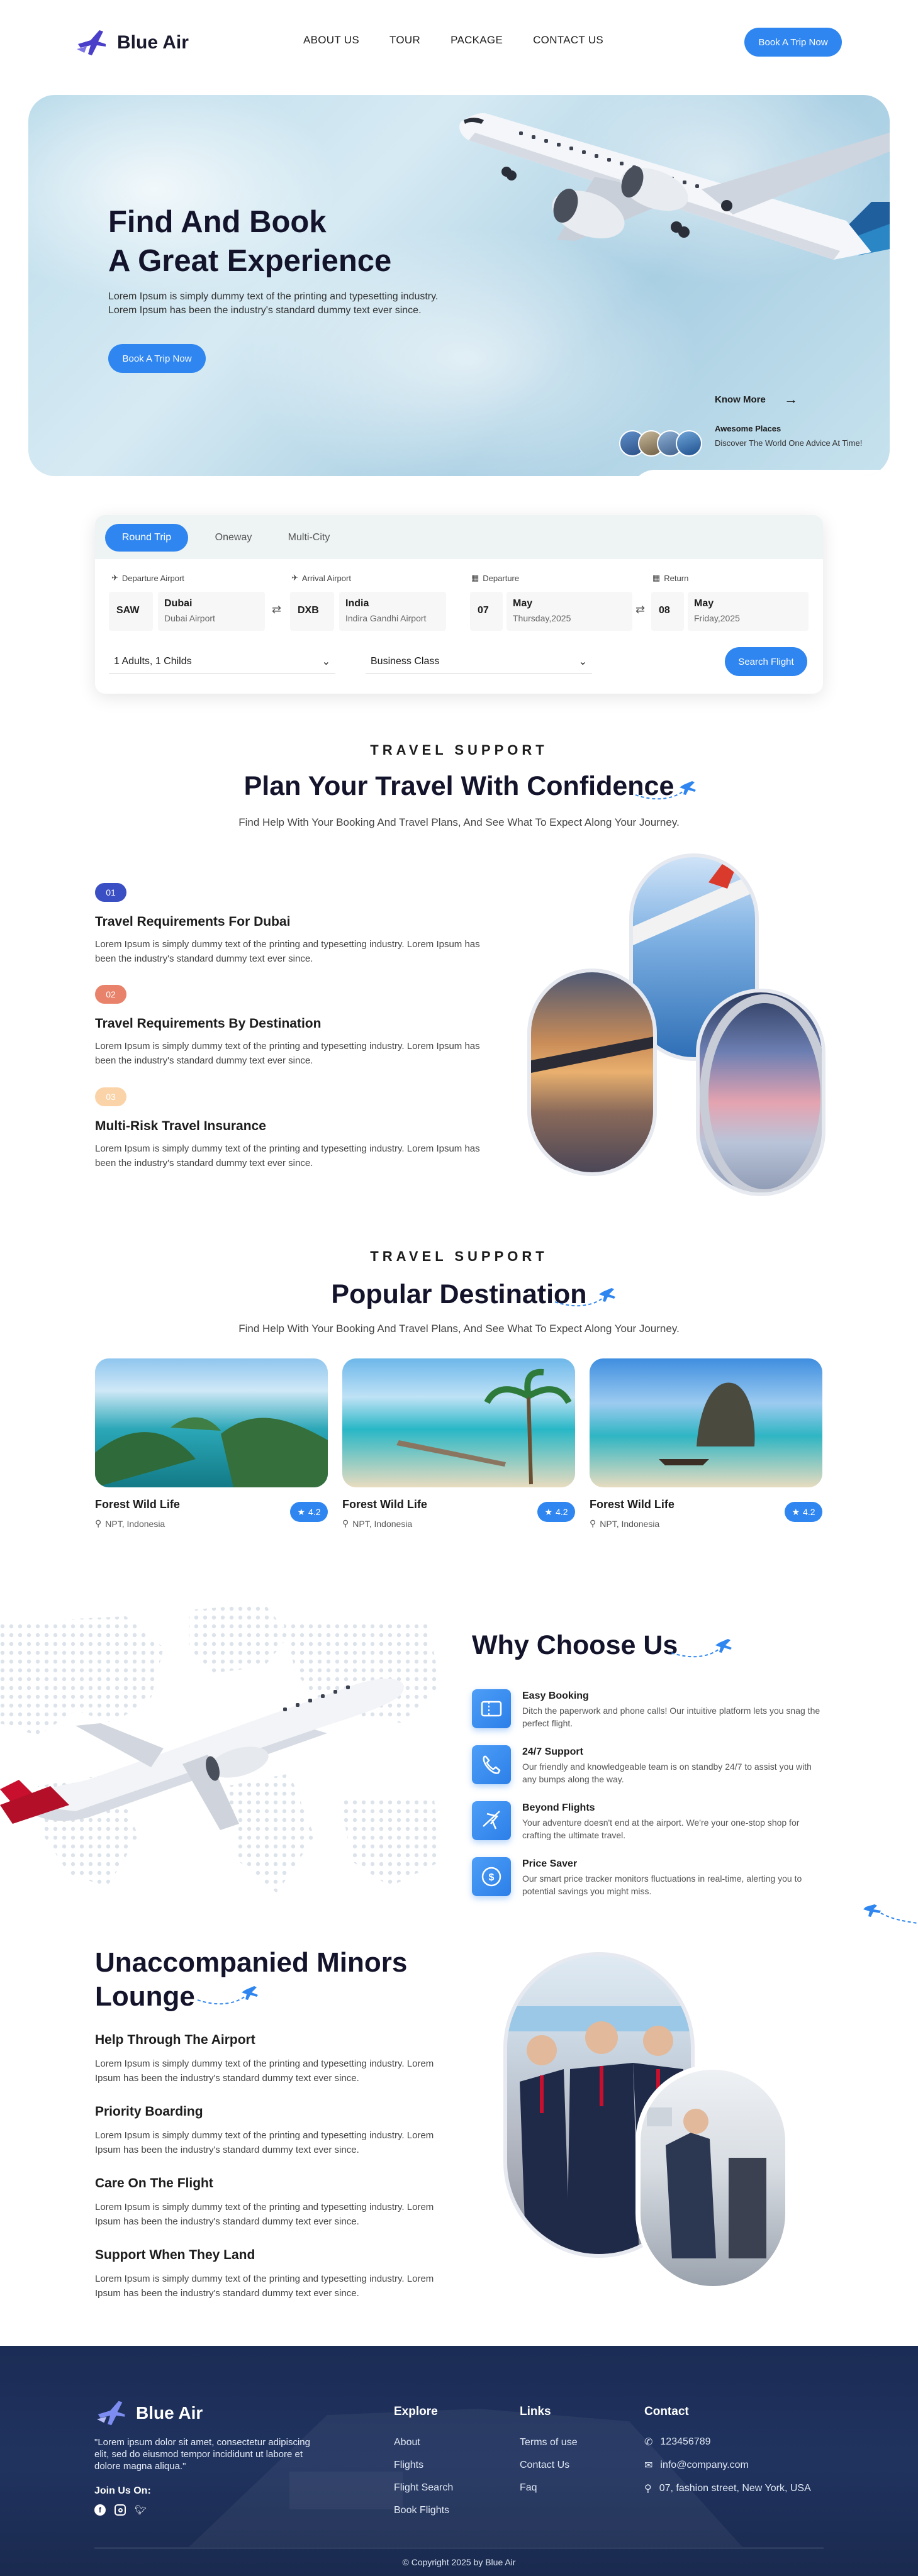  I want to click on mail-icon: ✉, so click(648, 2465).